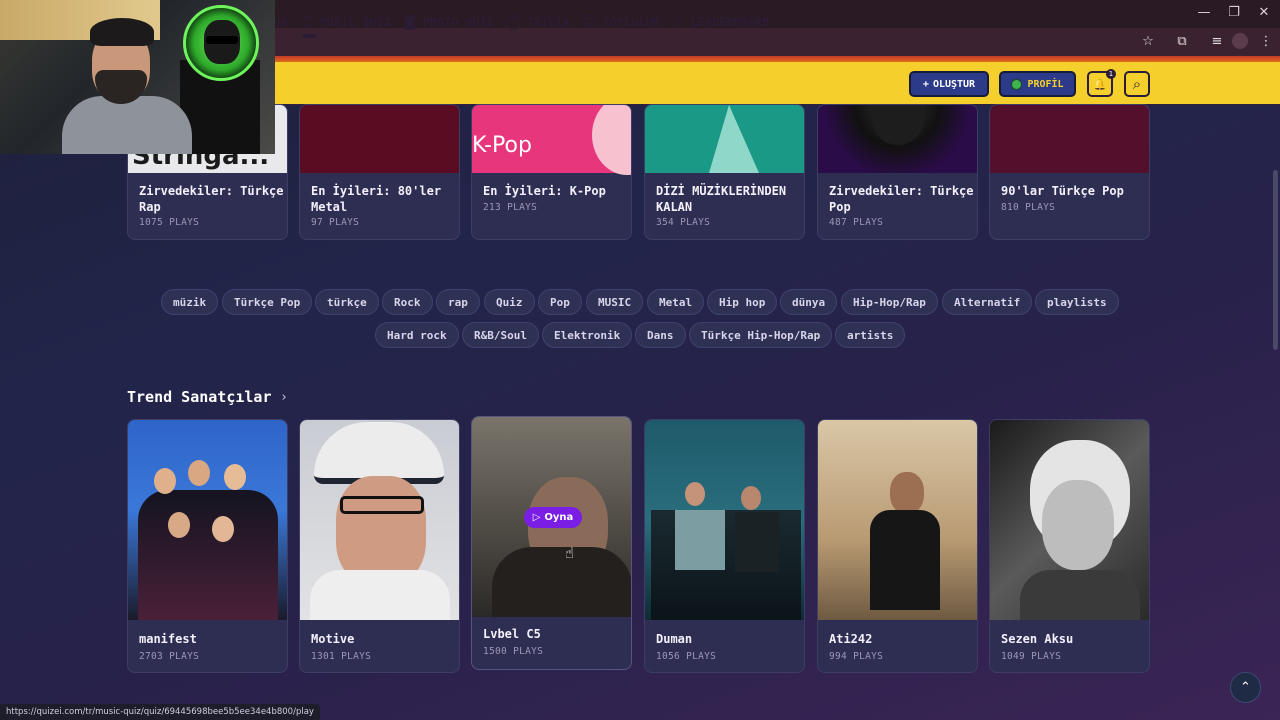  I want to click on nav-label: PHOTO QUIZ, so click(458, 22).